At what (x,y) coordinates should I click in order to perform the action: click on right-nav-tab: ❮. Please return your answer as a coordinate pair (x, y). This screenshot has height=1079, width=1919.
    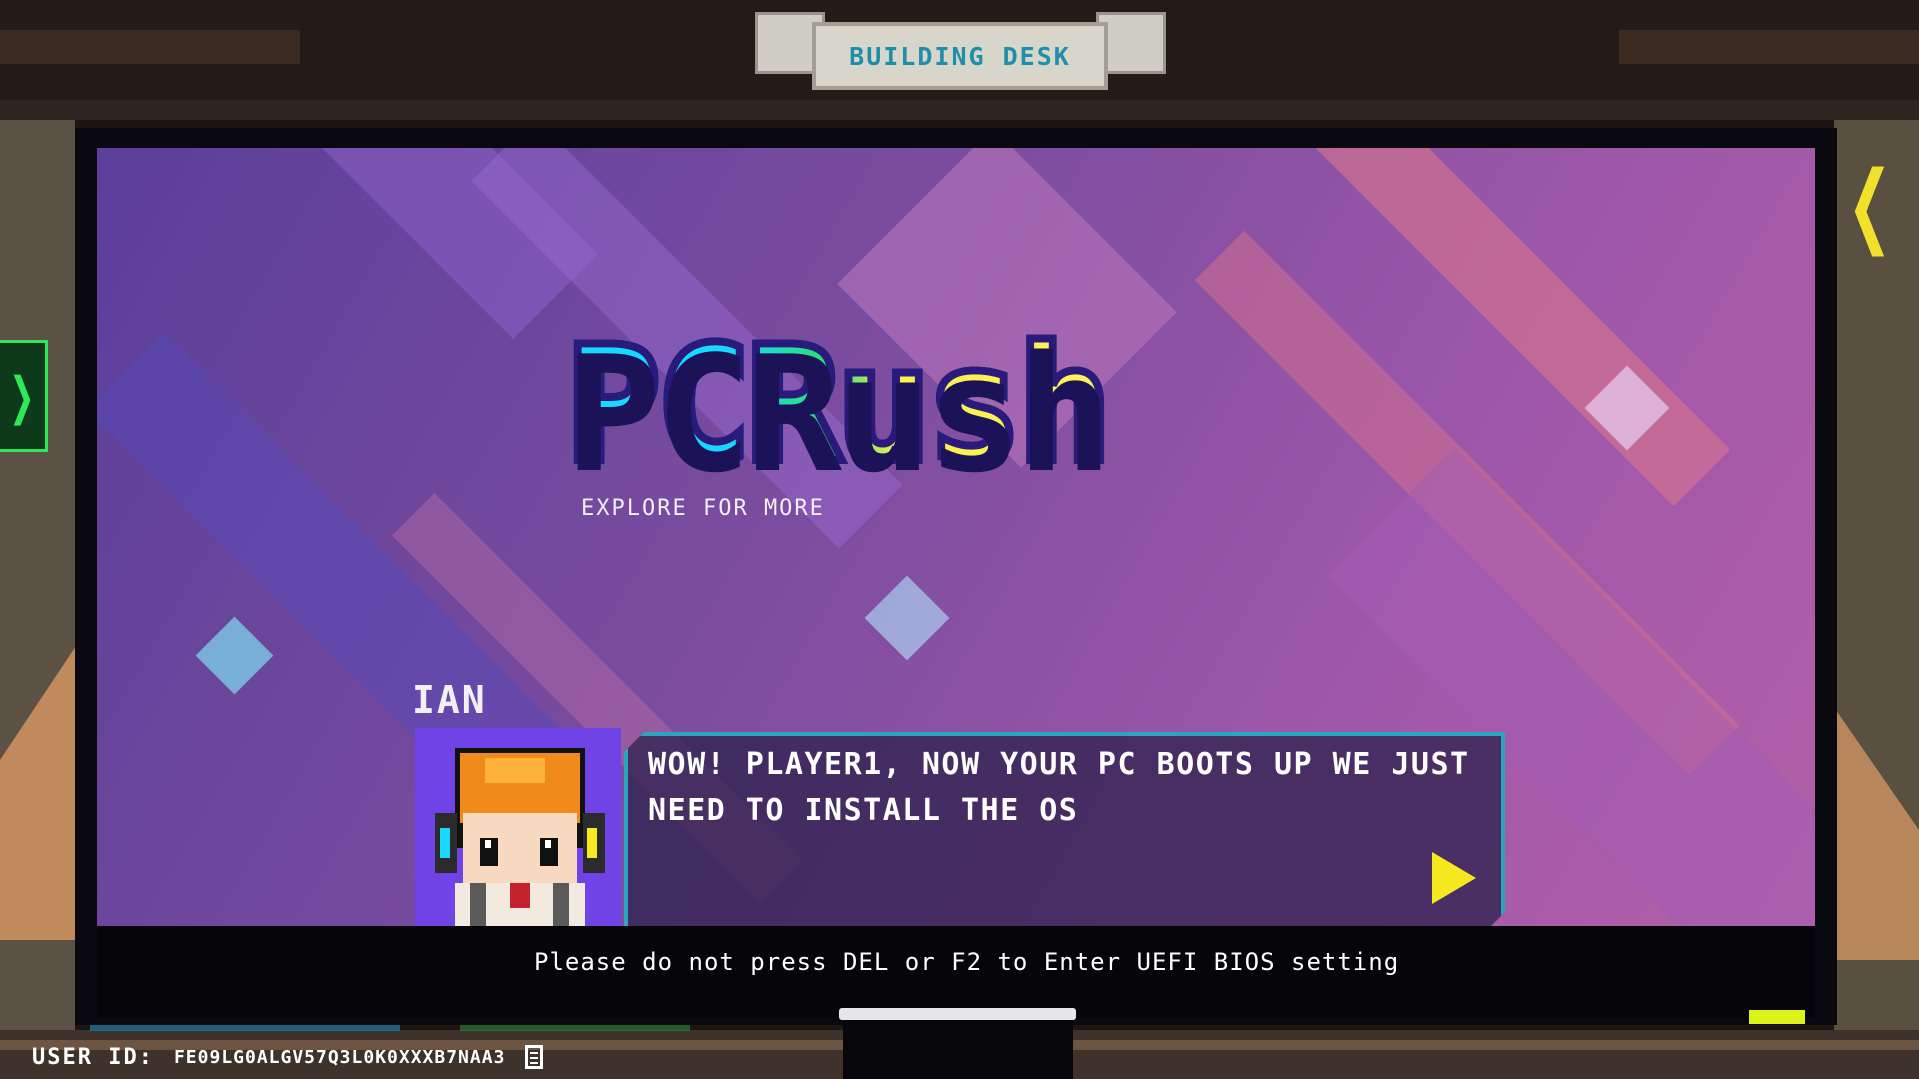
    Looking at the image, I should click on (1862, 205).